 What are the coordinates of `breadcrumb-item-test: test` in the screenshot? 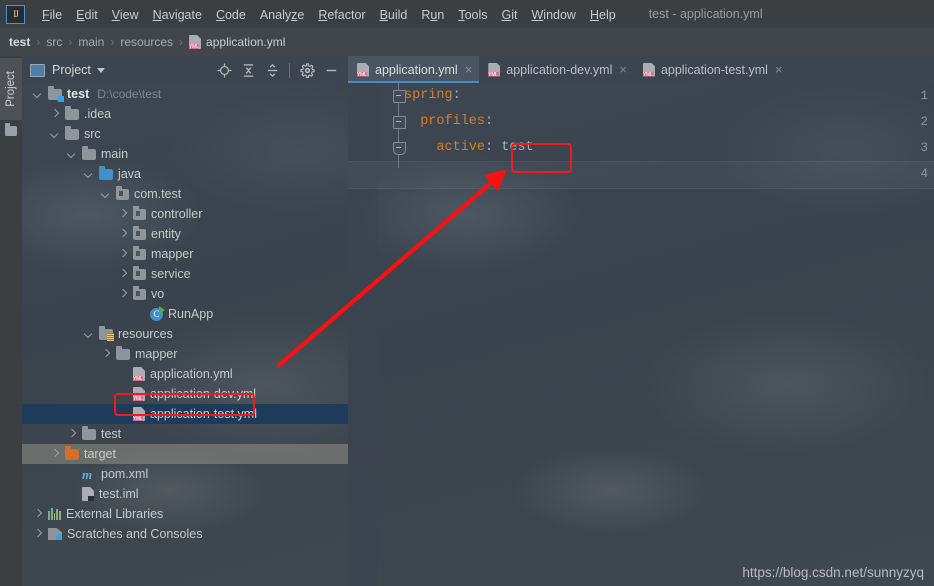 It's located at (19, 42).